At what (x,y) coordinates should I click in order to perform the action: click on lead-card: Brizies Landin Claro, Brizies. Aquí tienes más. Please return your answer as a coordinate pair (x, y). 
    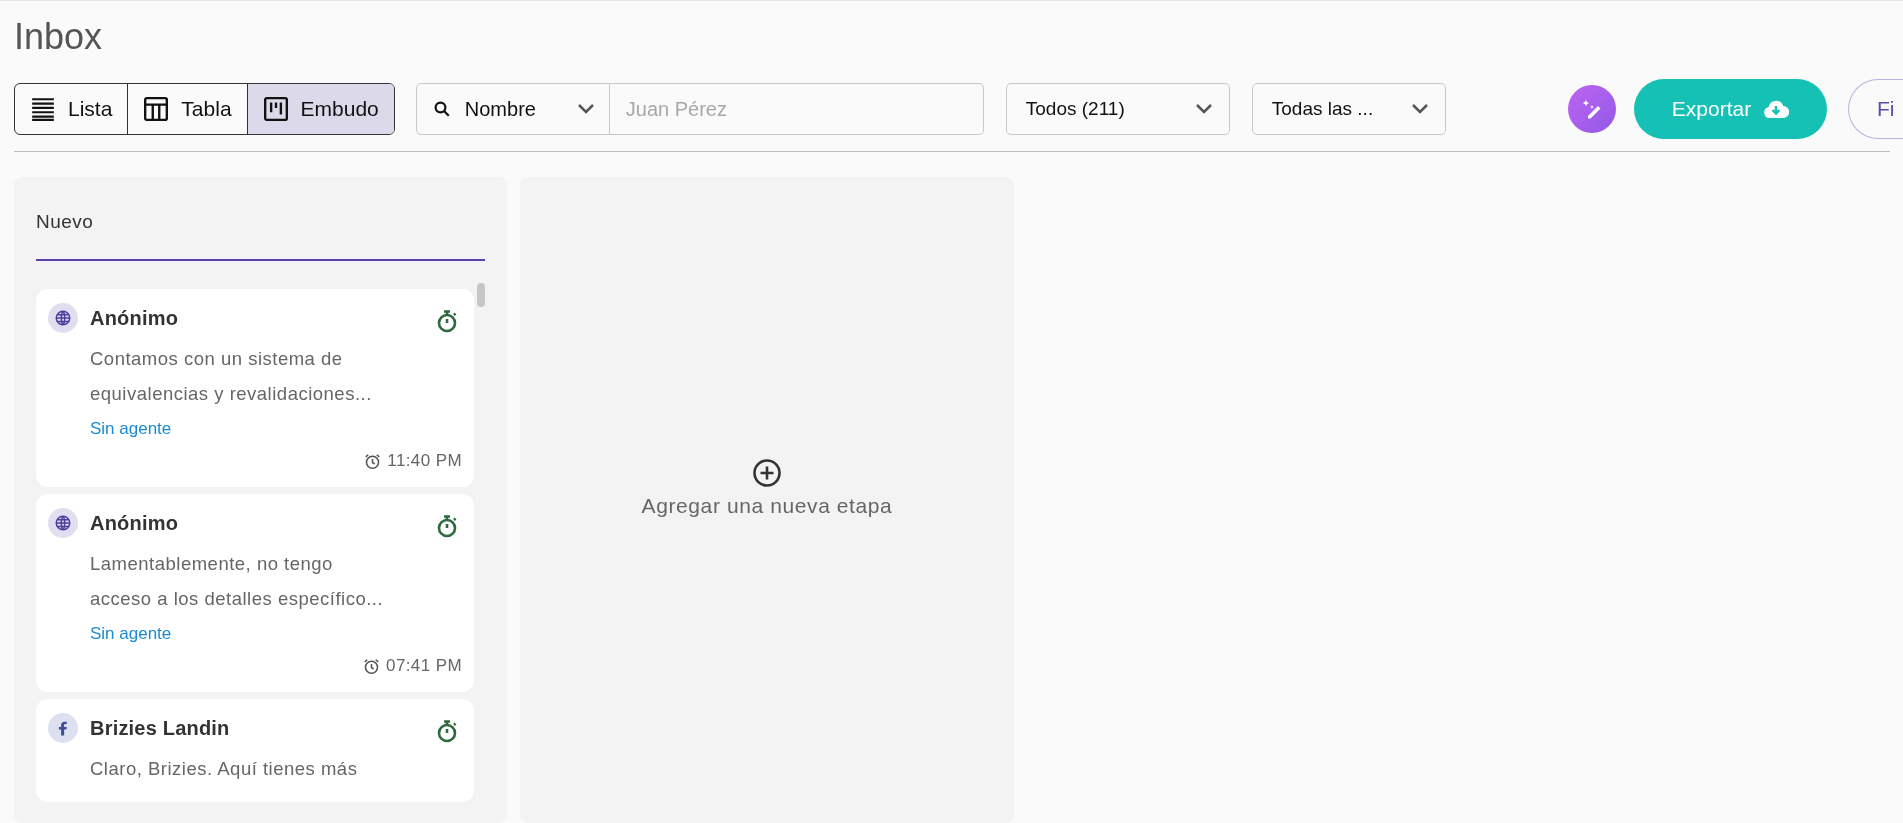
    Looking at the image, I should click on (255, 750).